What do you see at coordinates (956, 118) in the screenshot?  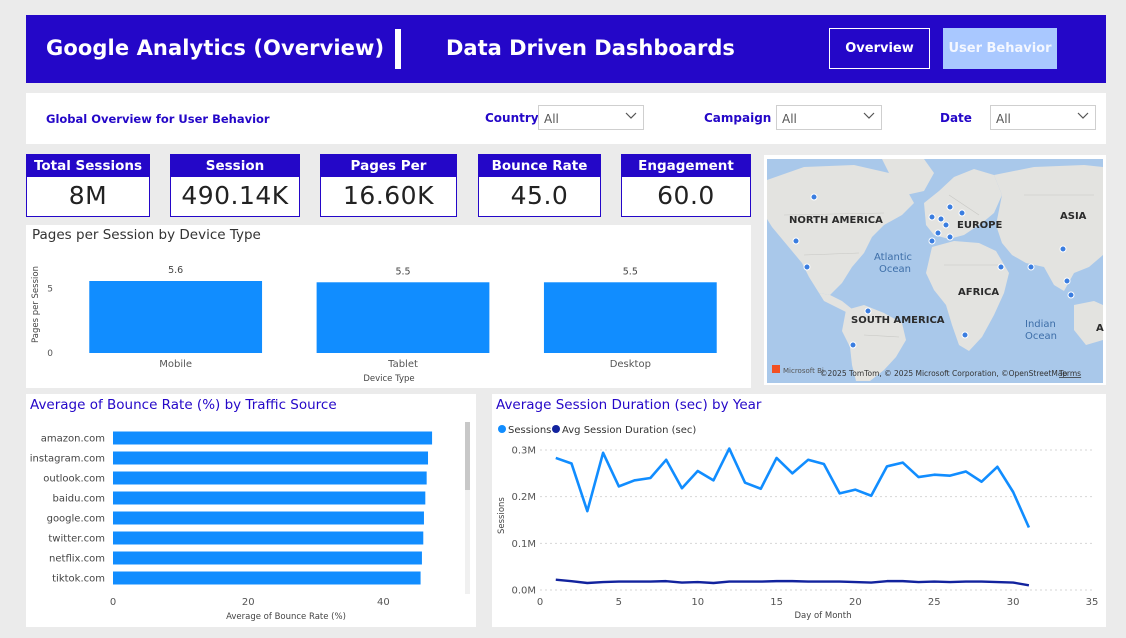 I see `date-label: Date` at bounding box center [956, 118].